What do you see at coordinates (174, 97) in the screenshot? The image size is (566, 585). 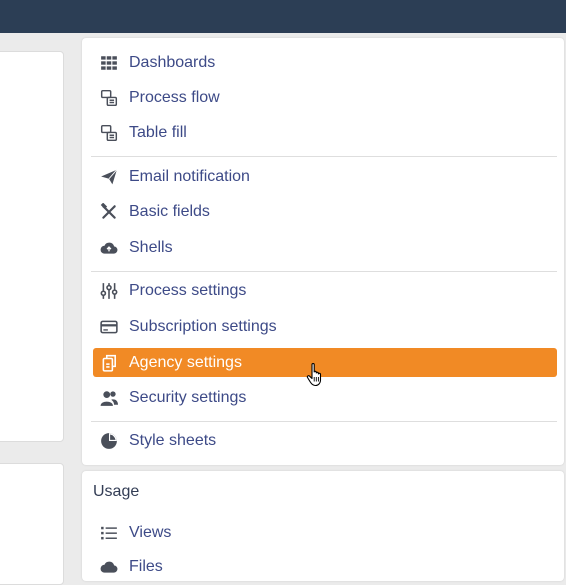 I see `menu-item-label: Process flow` at bounding box center [174, 97].